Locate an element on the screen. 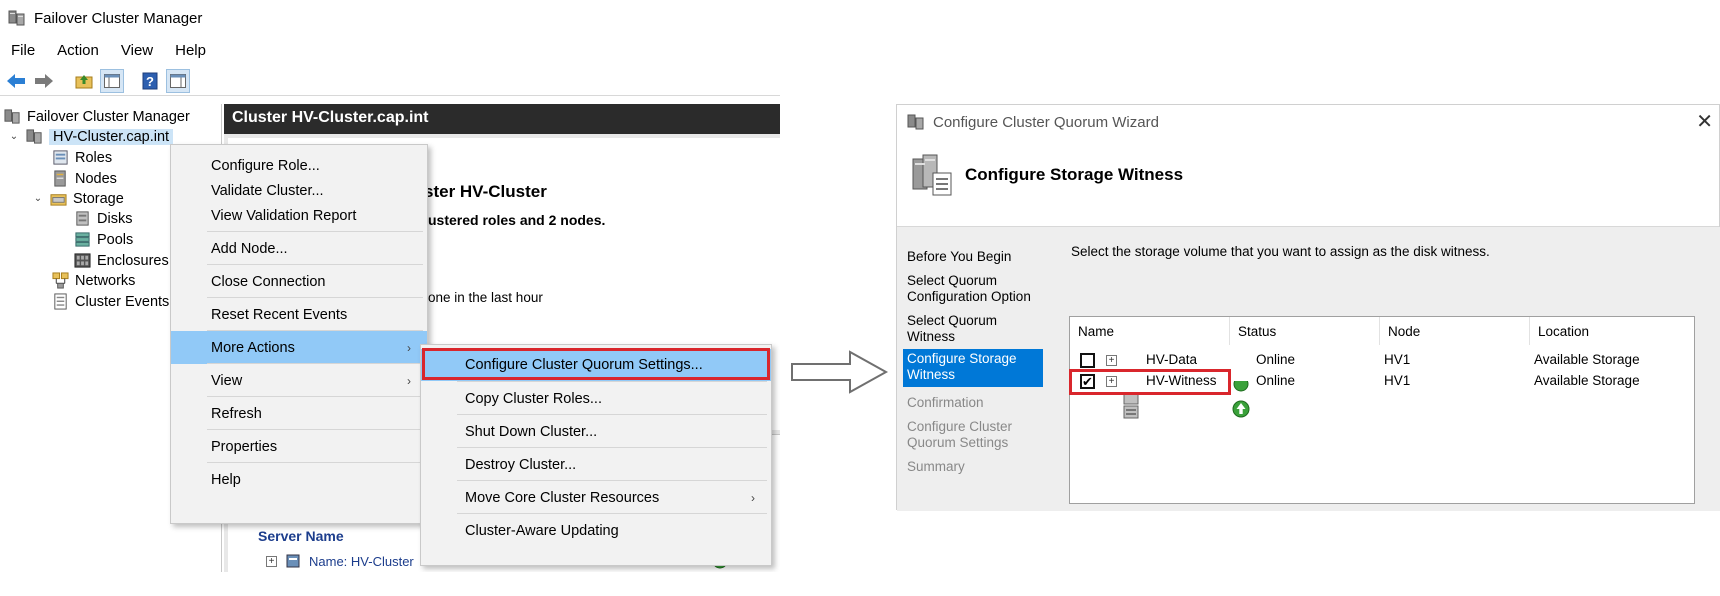 This screenshot has width=1720, height=596. close-icon: ✕ is located at coordinates (1704, 122).